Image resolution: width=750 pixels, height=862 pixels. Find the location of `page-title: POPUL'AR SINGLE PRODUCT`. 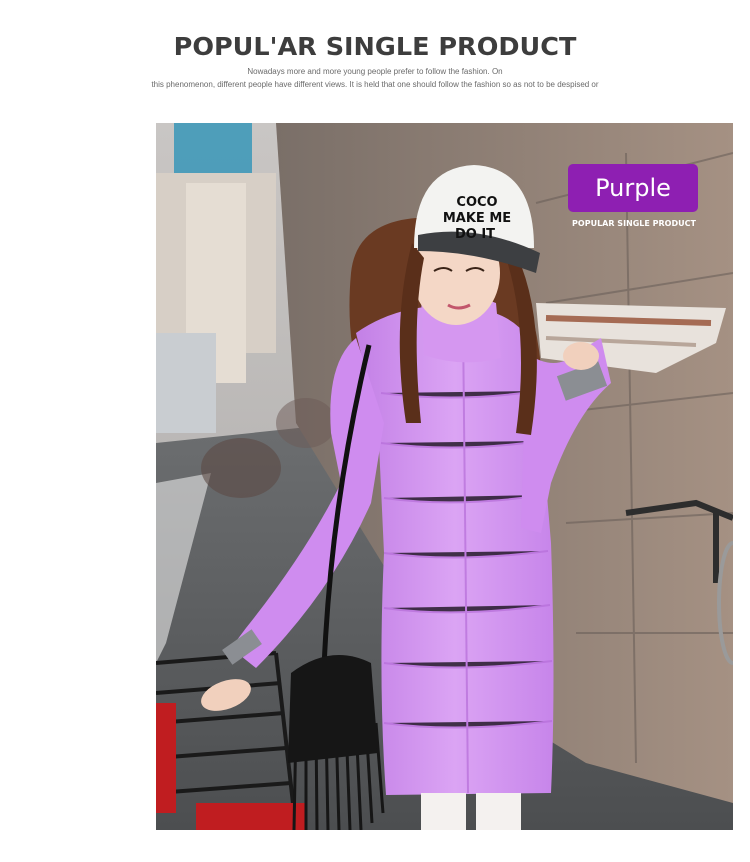

page-title: POPUL'AR SINGLE PRODUCT is located at coordinates (375, 46).